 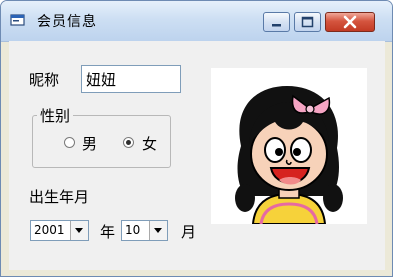 What do you see at coordinates (196, 21) in the screenshot?
I see `title-bar: 会员信息` at bounding box center [196, 21].